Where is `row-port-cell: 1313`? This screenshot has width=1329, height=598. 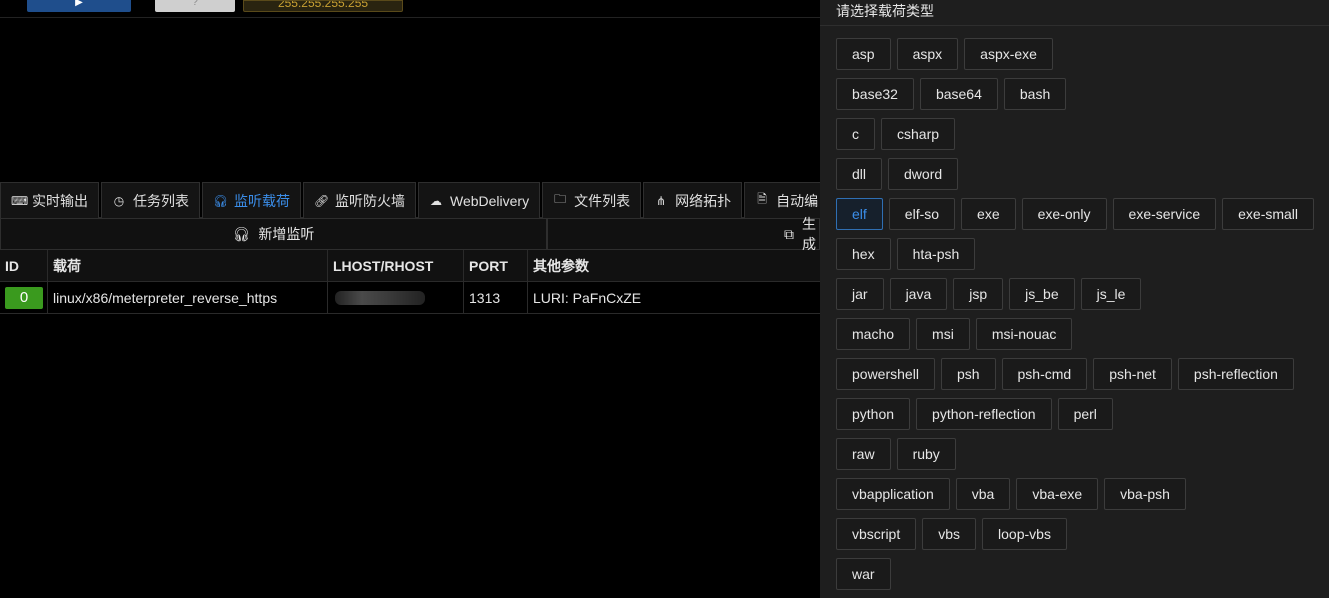 row-port-cell: 1313 is located at coordinates (496, 297).